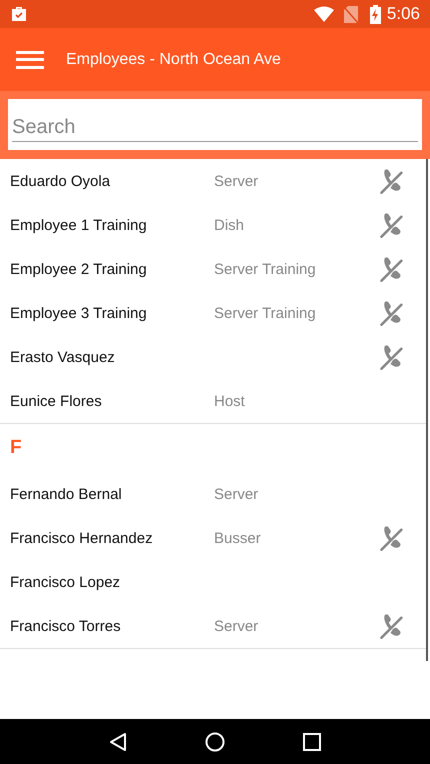 This screenshot has height=764, width=430. Describe the element at coordinates (213, 538) in the screenshot. I see `employee-row: Francisco Hernandez Busser` at that location.